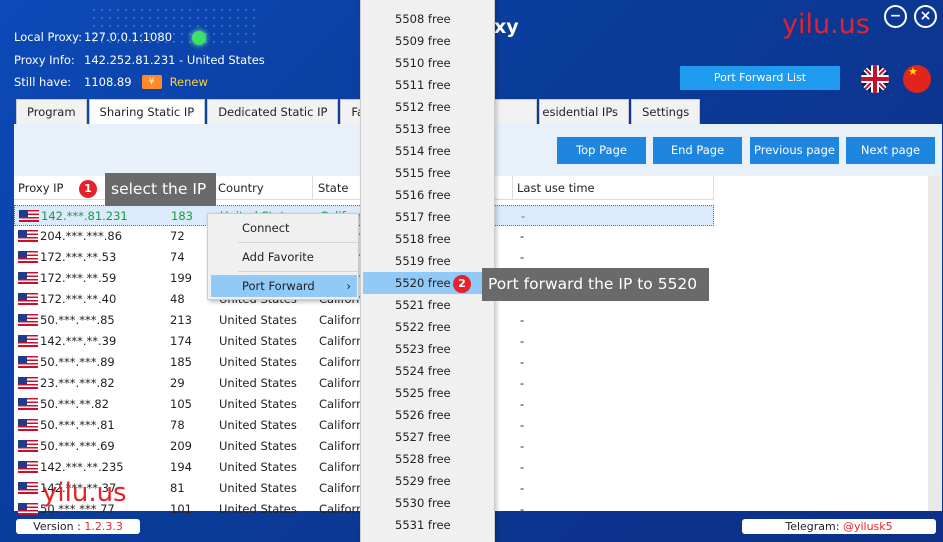 Image resolution: width=943 pixels, height=542 pixels. I want to click on cell-proxy-ip: 142.***.81.231, so click(84, 216).